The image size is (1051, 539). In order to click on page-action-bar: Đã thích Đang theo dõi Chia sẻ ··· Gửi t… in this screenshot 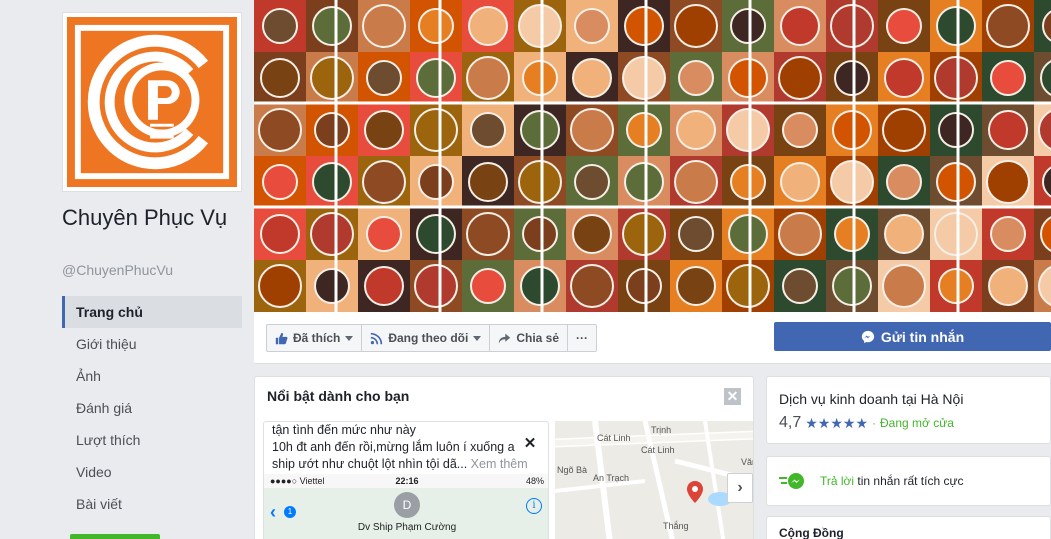, I will do `click(652, 338)`.